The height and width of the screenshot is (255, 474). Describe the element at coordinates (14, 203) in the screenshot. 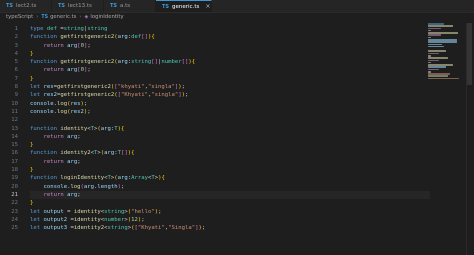

I see `line-number: 22` at that location.